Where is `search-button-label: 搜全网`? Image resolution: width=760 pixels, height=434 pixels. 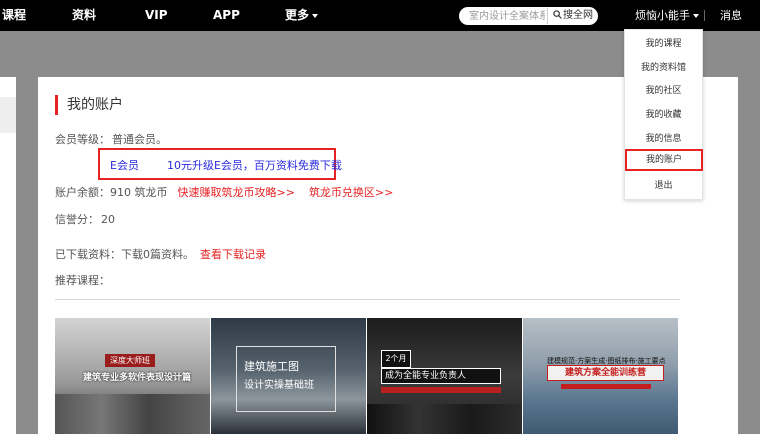
search-button-label: 搜全网 is located at coordinates (578, 15).